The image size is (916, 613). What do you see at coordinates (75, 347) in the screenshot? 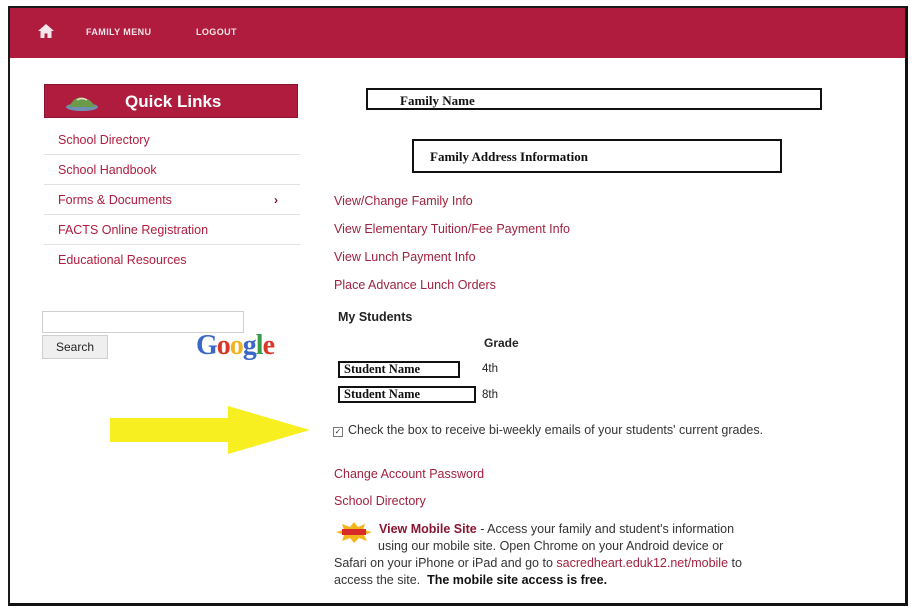
I see `search-button: Search` at bounding box center [75, 347].